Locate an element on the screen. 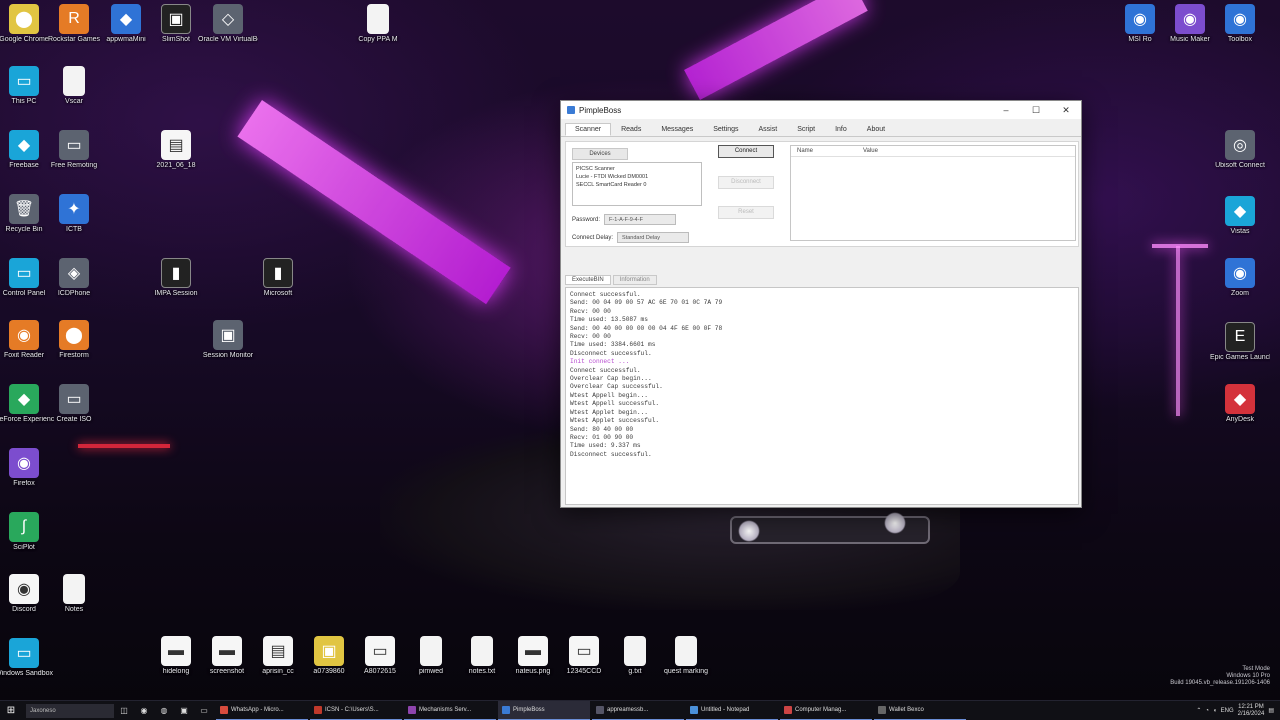  taskbar-search-input: Jaxoneso is located at coordinates (70, 710).